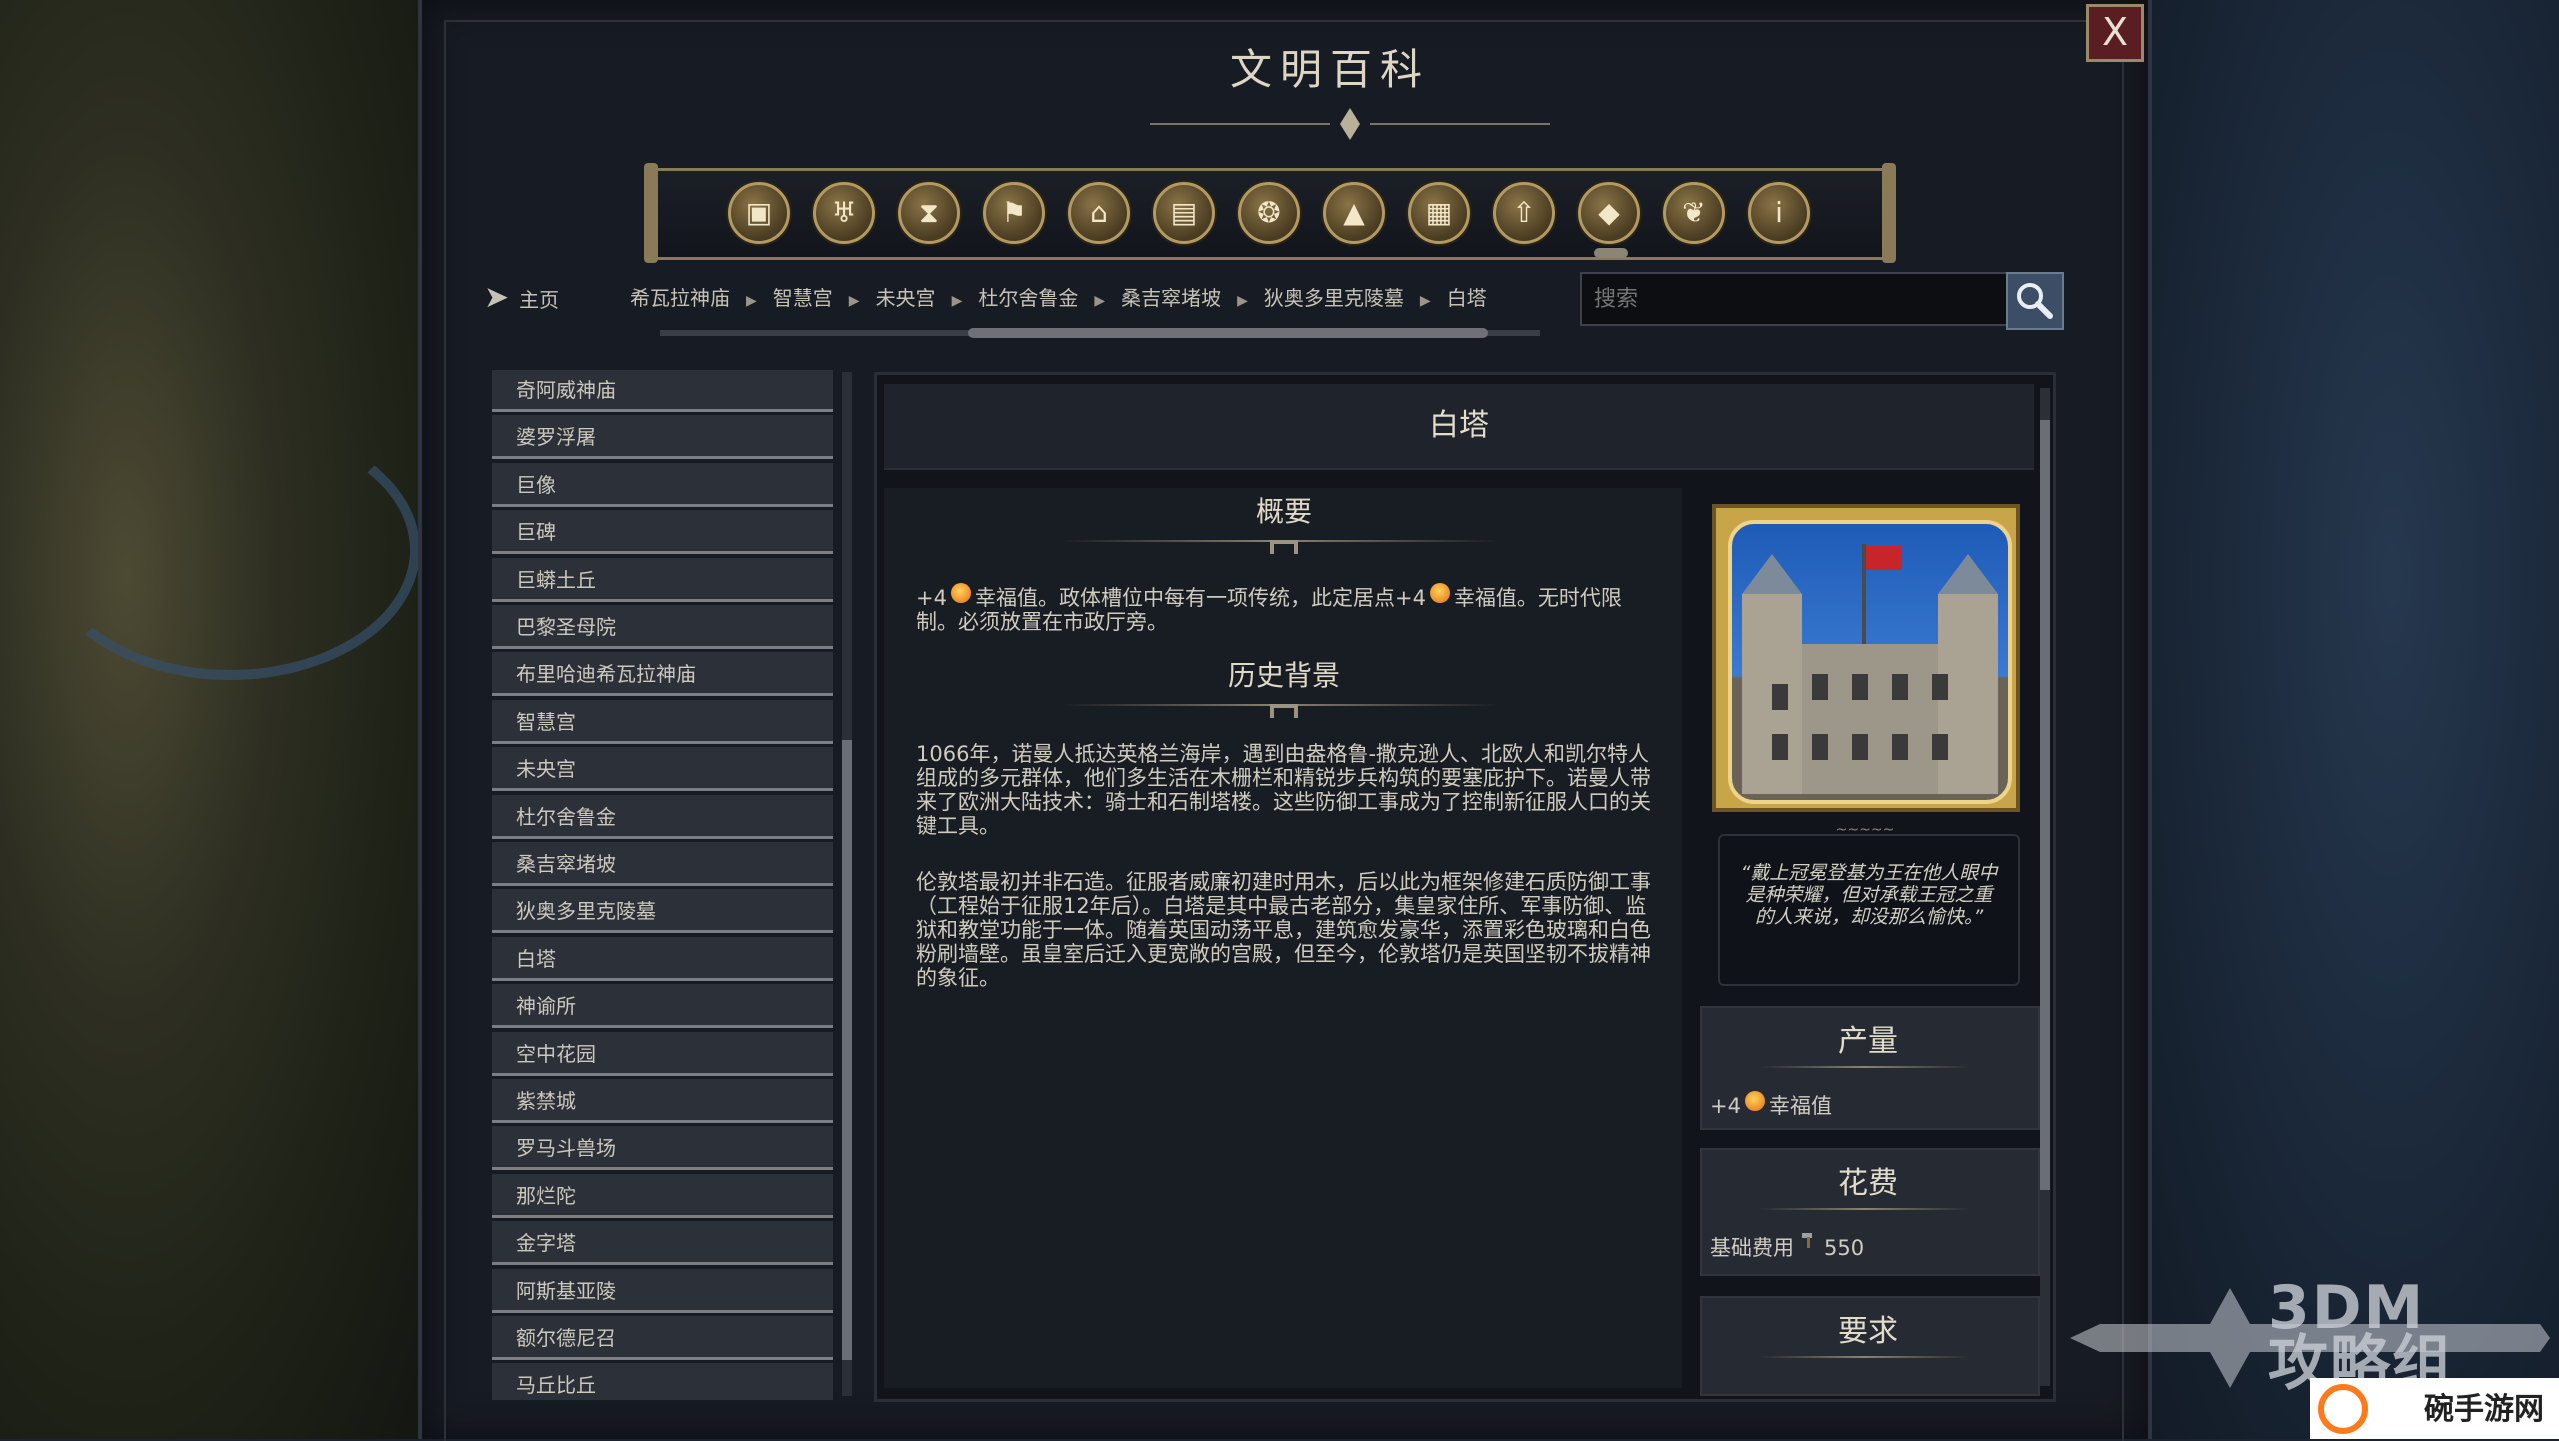  Describe the element at coordinates (931, 598) in the screenshot. I see `overview-amount: +4` at that location.